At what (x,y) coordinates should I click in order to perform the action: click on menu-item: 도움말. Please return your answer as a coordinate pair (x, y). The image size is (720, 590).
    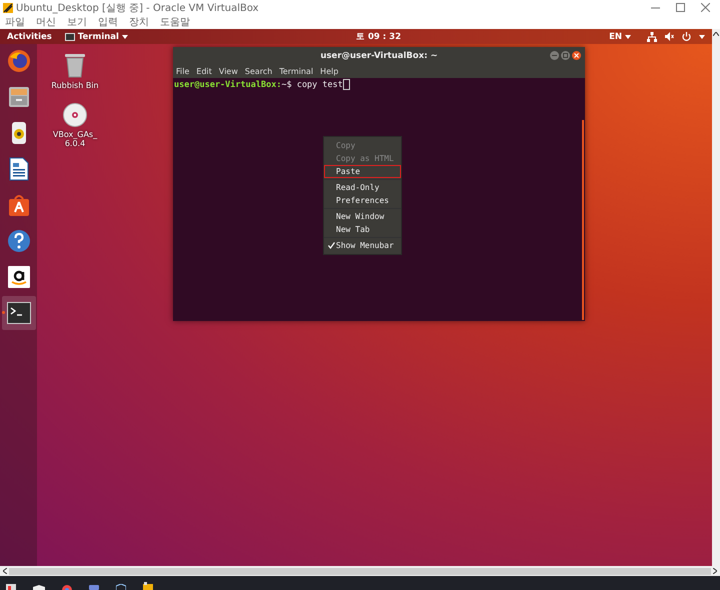
    Looking at the image, I should click on (175, 22).